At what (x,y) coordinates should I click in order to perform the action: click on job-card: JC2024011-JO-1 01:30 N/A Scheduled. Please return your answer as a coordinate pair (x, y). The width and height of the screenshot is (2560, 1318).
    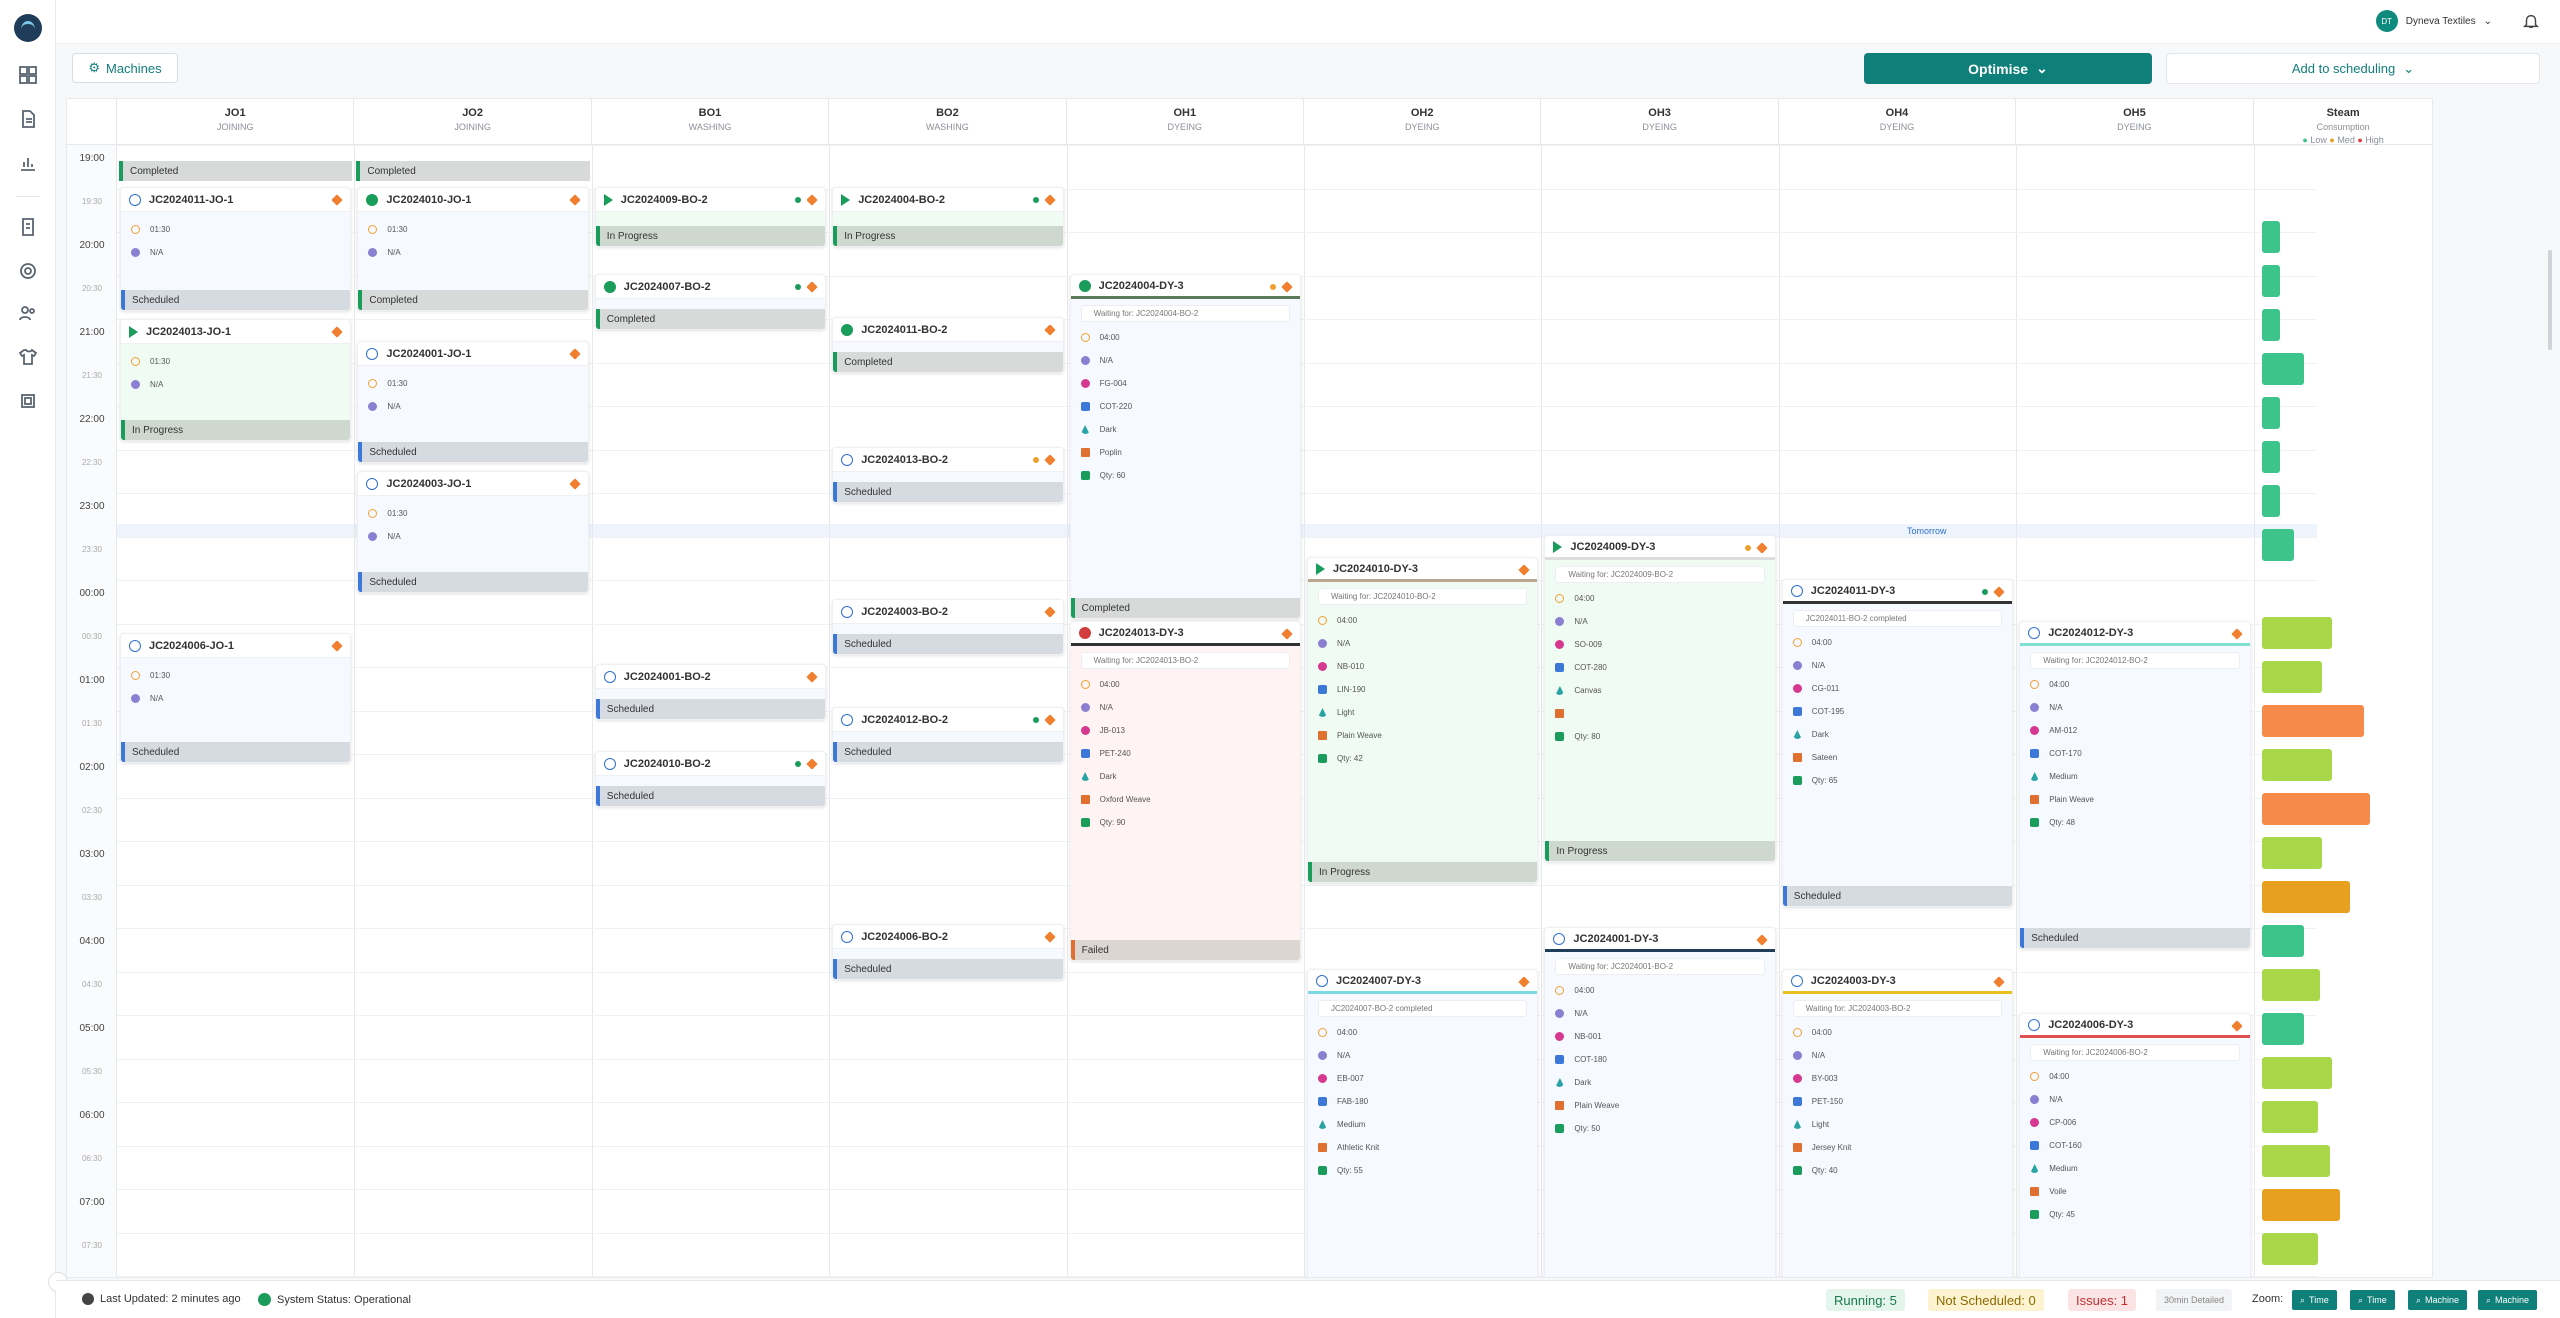
    Looking at the image, I should click on (236, 249).